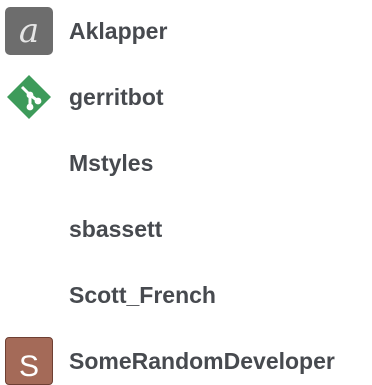  I want to click on avatar-letter: a, so click(29, 31).